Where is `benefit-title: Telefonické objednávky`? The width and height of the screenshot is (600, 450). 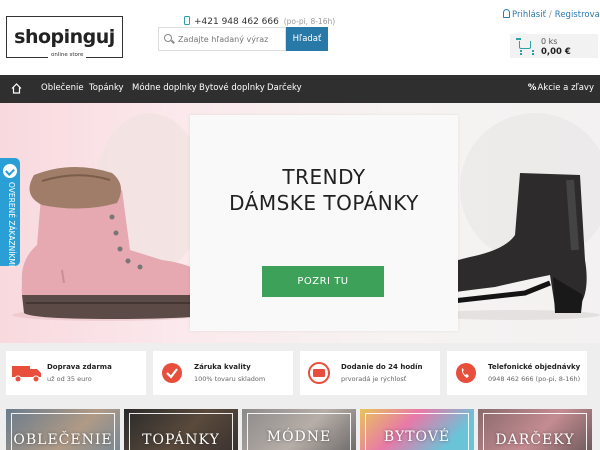 benefit-title: Telefonické objednávky is located at coordinates (534, 367).